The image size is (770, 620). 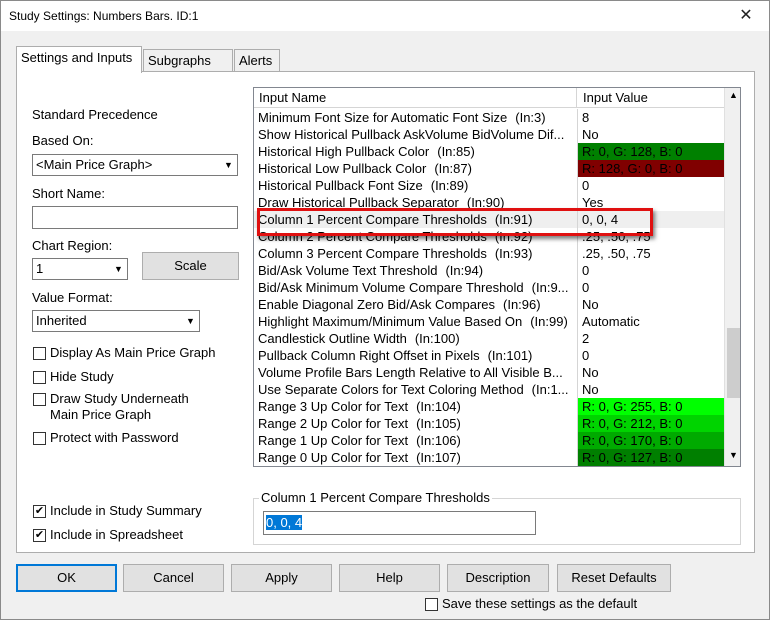 What do you see at coordinates (651, 338) in the screenshot?
I see `input-value-cell: 2` at bounding box center [651, 338].